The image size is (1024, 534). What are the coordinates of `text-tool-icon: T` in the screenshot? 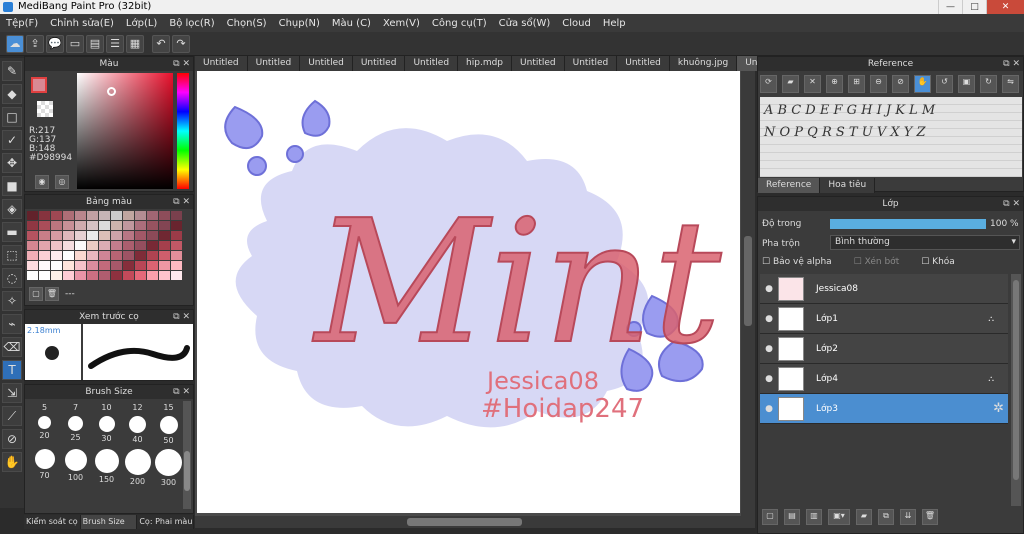 It's located at (12, 370).